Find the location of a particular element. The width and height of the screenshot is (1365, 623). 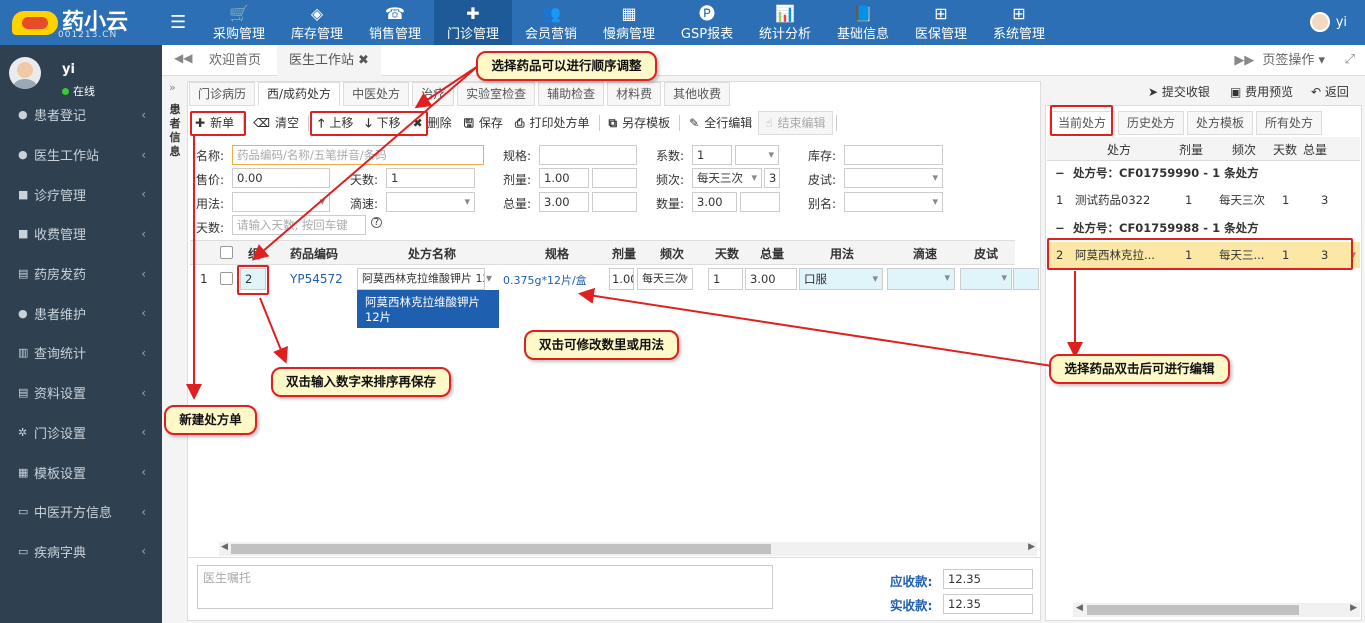

sidebar-item: ▥ 查询统计 ‹ is located at coordinates (81, 353).